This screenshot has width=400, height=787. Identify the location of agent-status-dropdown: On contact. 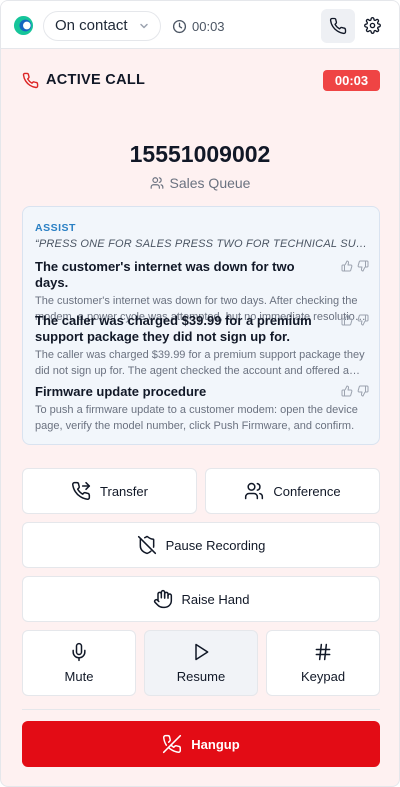
(102, 26).